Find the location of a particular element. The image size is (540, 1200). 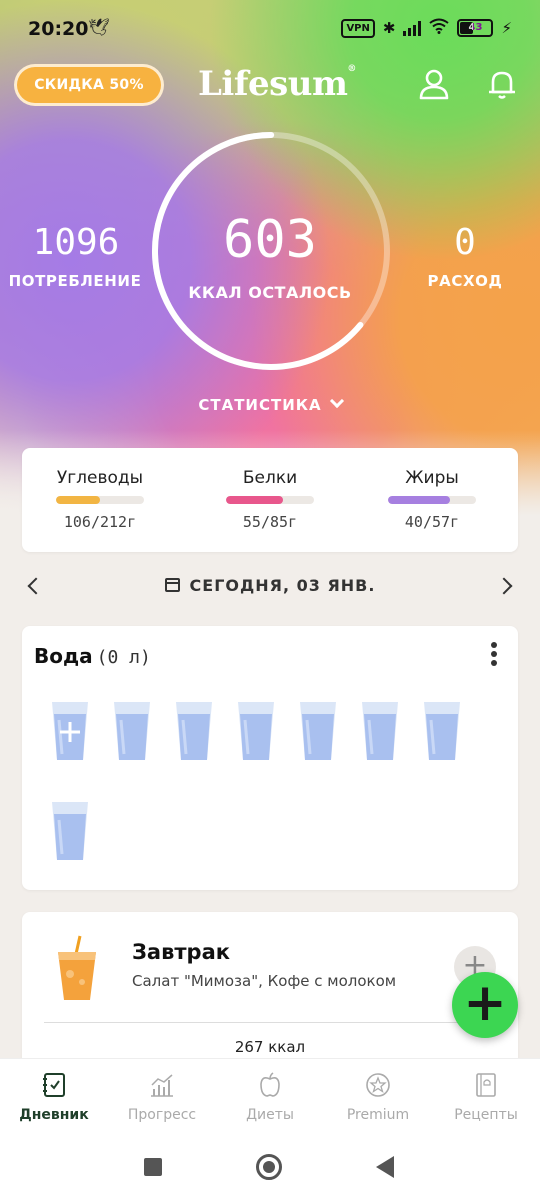

date-label: СЕГОДНЯ, 03 ЯНВ. is located at coordinates (270, 585).